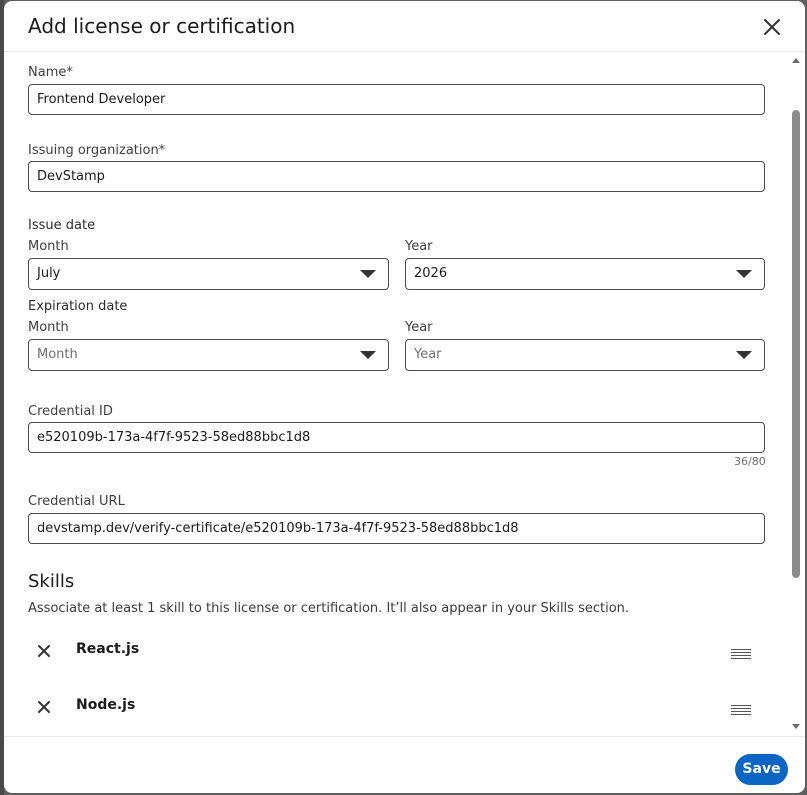 The height and width of the screenshot is (795, 807). Describe the element at coordinates (106, 705) in the screenshot. I see `skill-name: Node.js` at that location.